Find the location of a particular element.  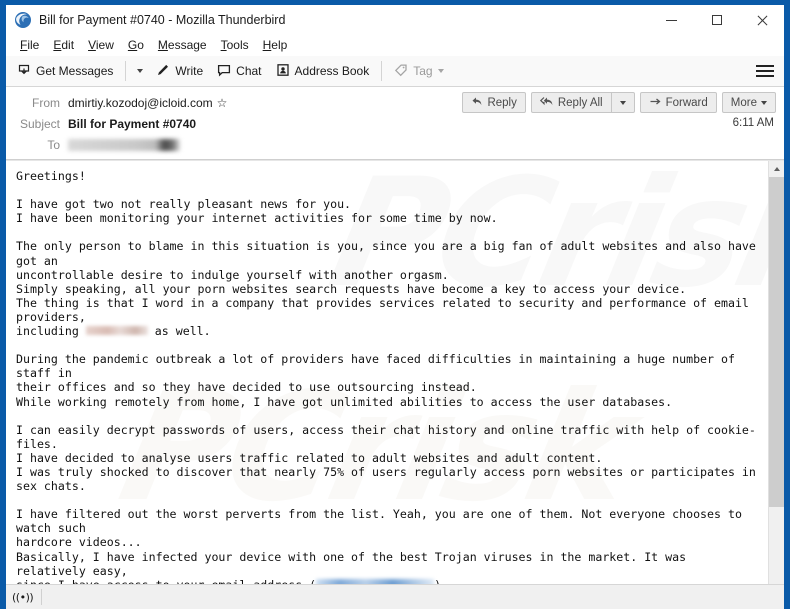

connection-icon: ((•)) is located at coordinates (23, 597).